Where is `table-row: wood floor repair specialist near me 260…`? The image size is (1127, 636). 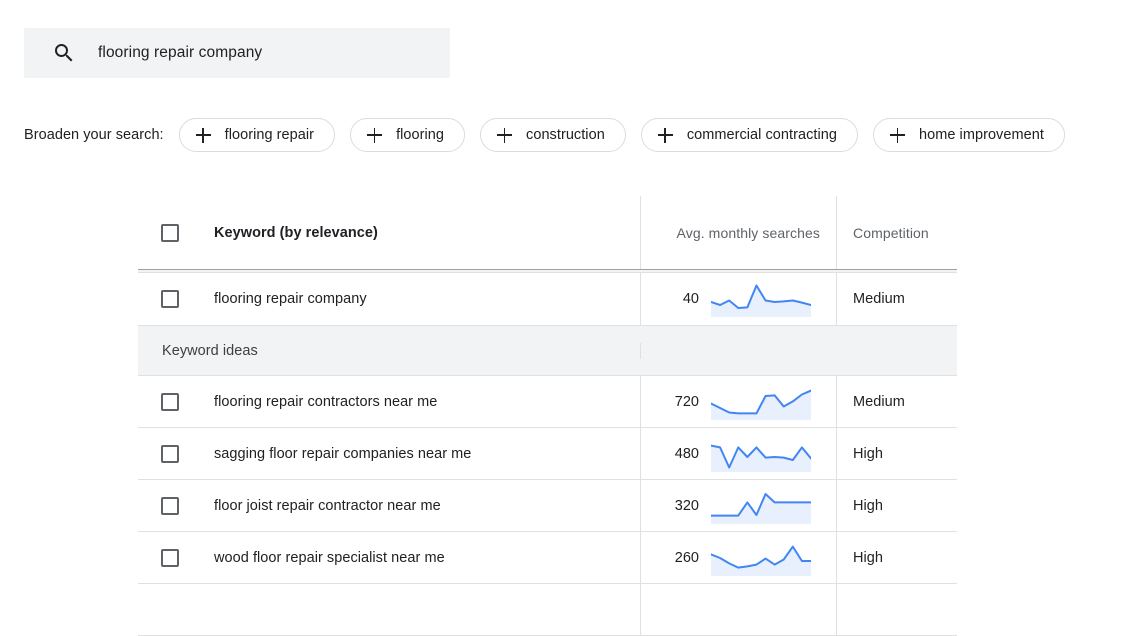 table-row: wood floor repair specialist near me 260… is located at coordinates (547, 558).